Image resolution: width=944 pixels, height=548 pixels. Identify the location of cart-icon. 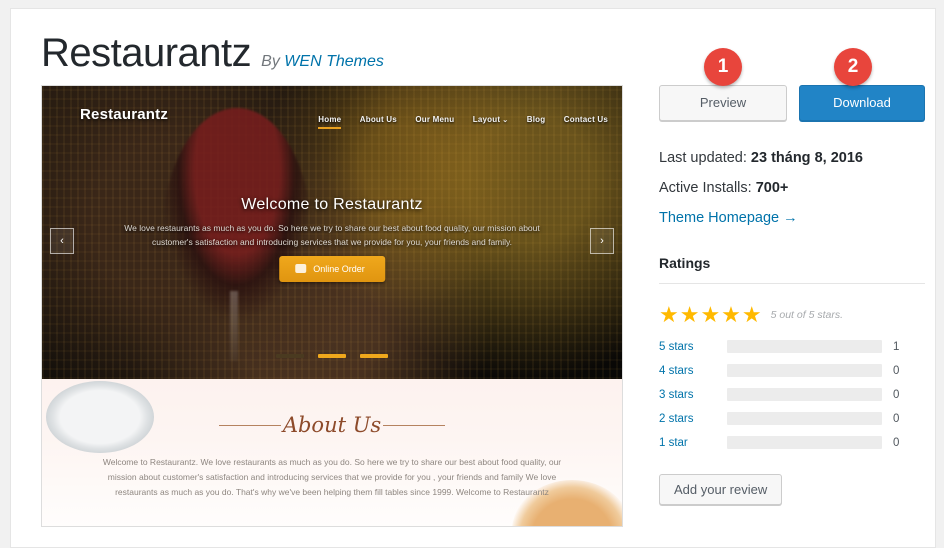
(301, 268).